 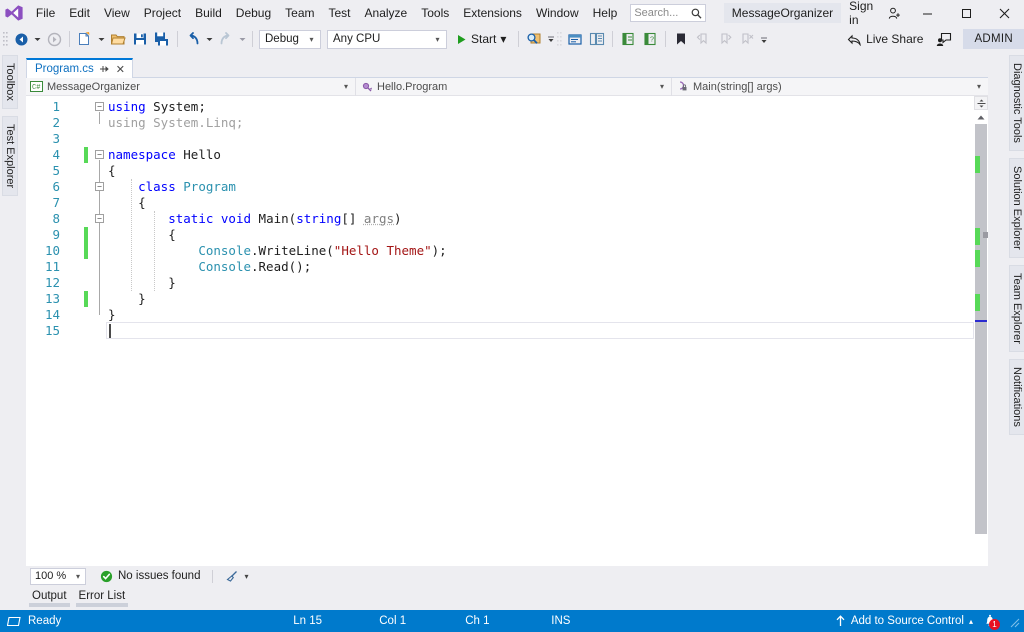 I want to click on editor-vertical-scrollbar, so click(x=981, y=331).